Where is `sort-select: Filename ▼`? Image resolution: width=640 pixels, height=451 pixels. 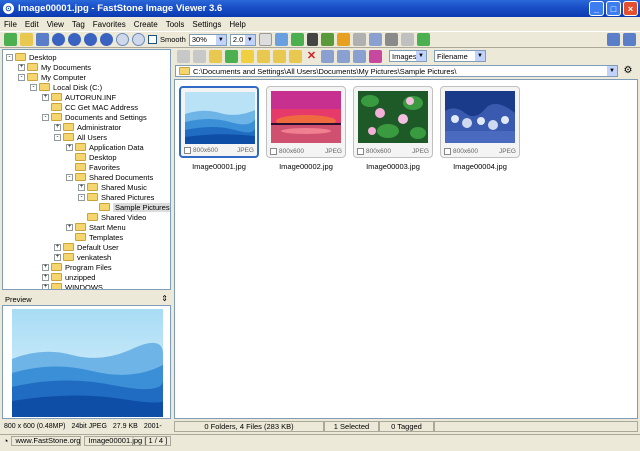 sort-select: Filename ▼ is located at coordinates (460, 56).